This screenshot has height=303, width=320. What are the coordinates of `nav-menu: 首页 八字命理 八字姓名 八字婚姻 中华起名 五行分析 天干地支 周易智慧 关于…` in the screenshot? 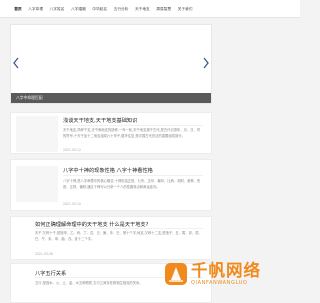 It's located at (103, 9).